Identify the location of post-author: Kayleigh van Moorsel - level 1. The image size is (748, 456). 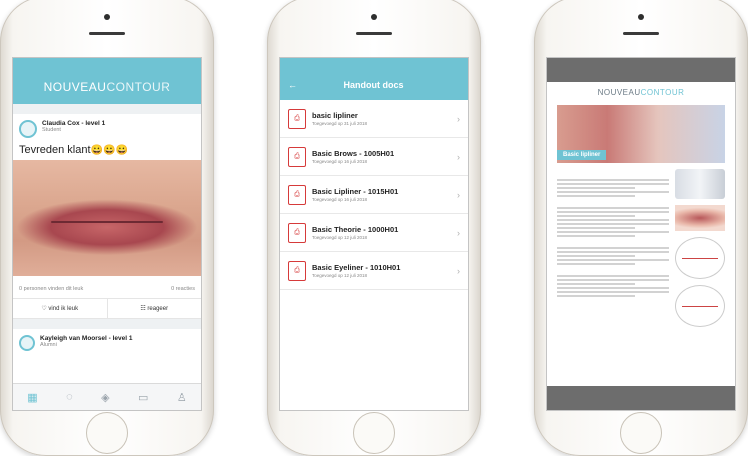
(86, 338).